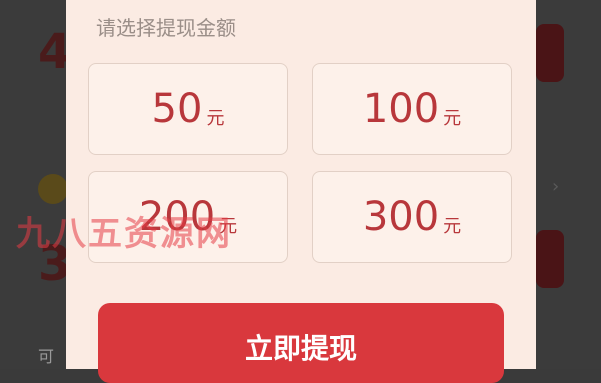 The width and height of the screenshot is (601, 383). I want to click on option-amount: 100, so click(401, 109).